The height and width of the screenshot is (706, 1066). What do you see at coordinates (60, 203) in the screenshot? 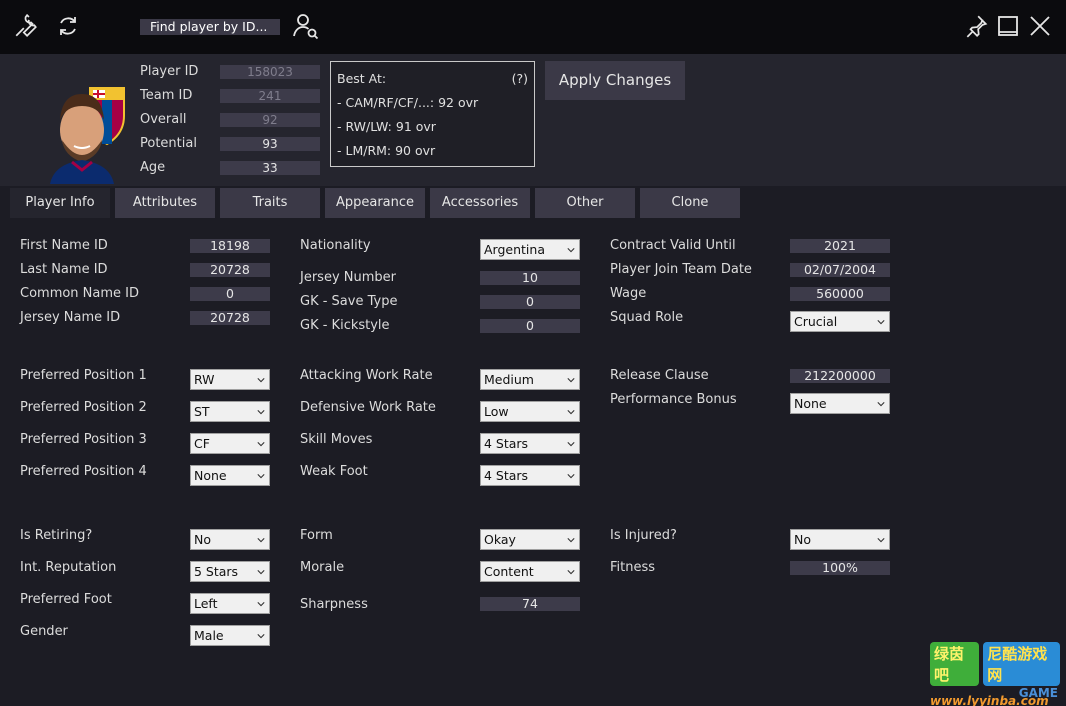
I see `tab-player-info: Player Info` at bounding box center [60, 203].